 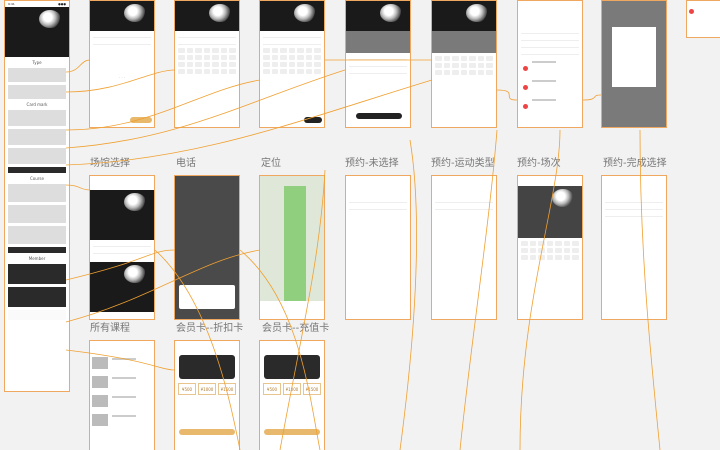 What do you see at coordinates (378, 70) in the screenshot?
I see `sheet-row` at bounding box center [378, 70].